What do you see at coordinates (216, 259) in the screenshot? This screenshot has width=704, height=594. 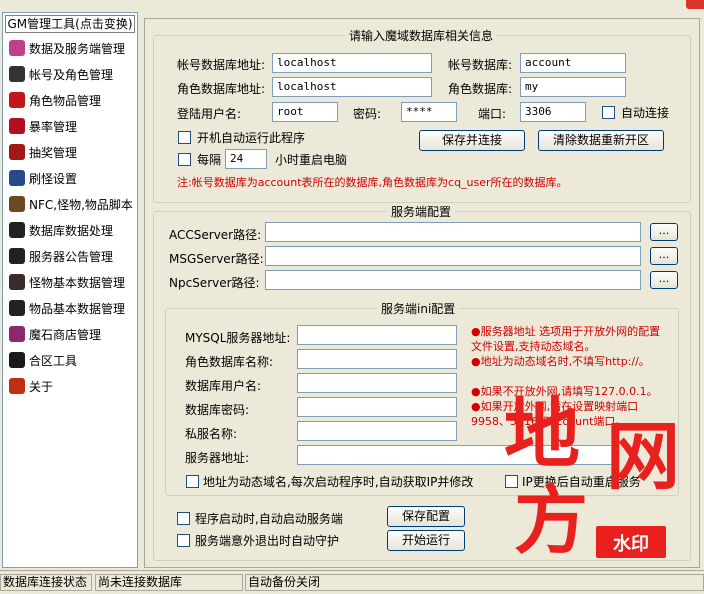 I see `msg-server-path-label: MSGServer路径:` at bounding box center [216, 259].